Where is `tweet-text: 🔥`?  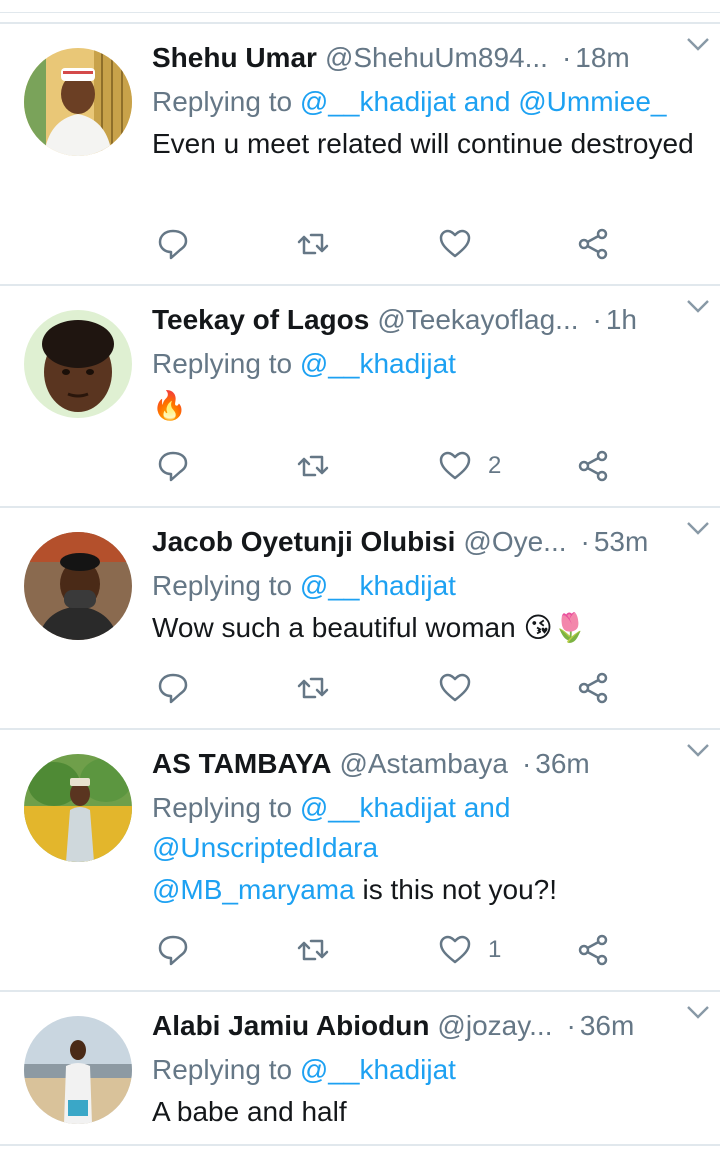 tweet-text: 🔥 is located at coordinates (169, 405).